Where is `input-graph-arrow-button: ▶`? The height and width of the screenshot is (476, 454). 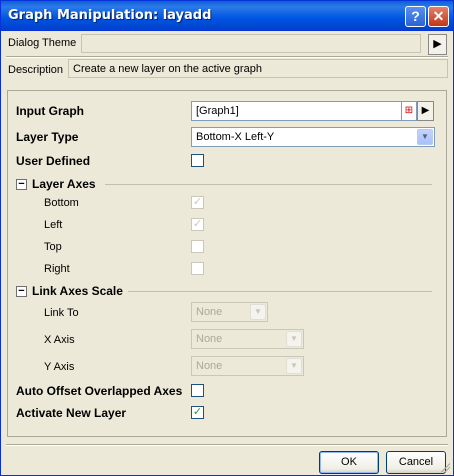
input-graph-arrow-button: ▶ is located at coordinates (425, 111).